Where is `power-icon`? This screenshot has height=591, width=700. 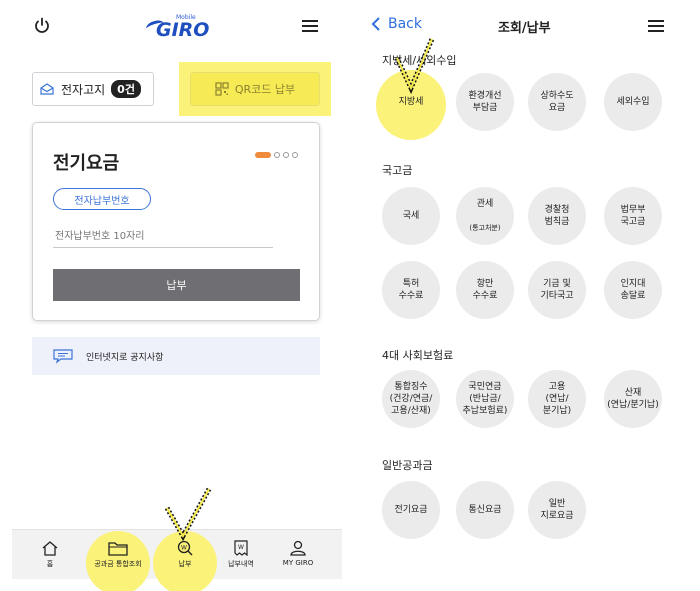
power-icon is located at coordinates (42, 26).